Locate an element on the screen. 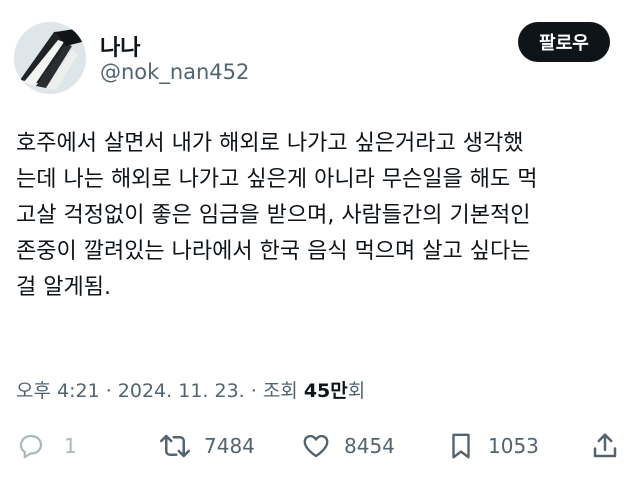 Image resolution: width=640 pixels, height=495 pixels. share-button is located at coordinates (605, 446).